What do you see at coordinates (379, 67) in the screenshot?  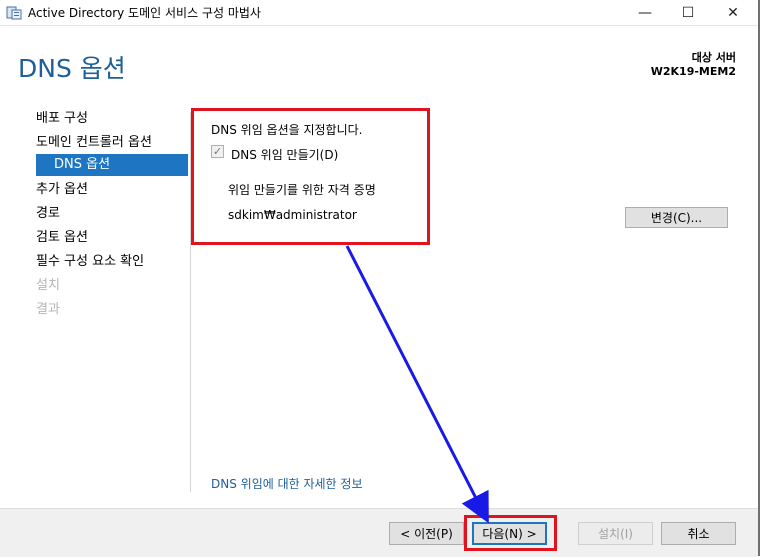 I see `page-header: DNS 옵션 대상 서버 W2K19-MEM2` at bounding box center [379, 67].